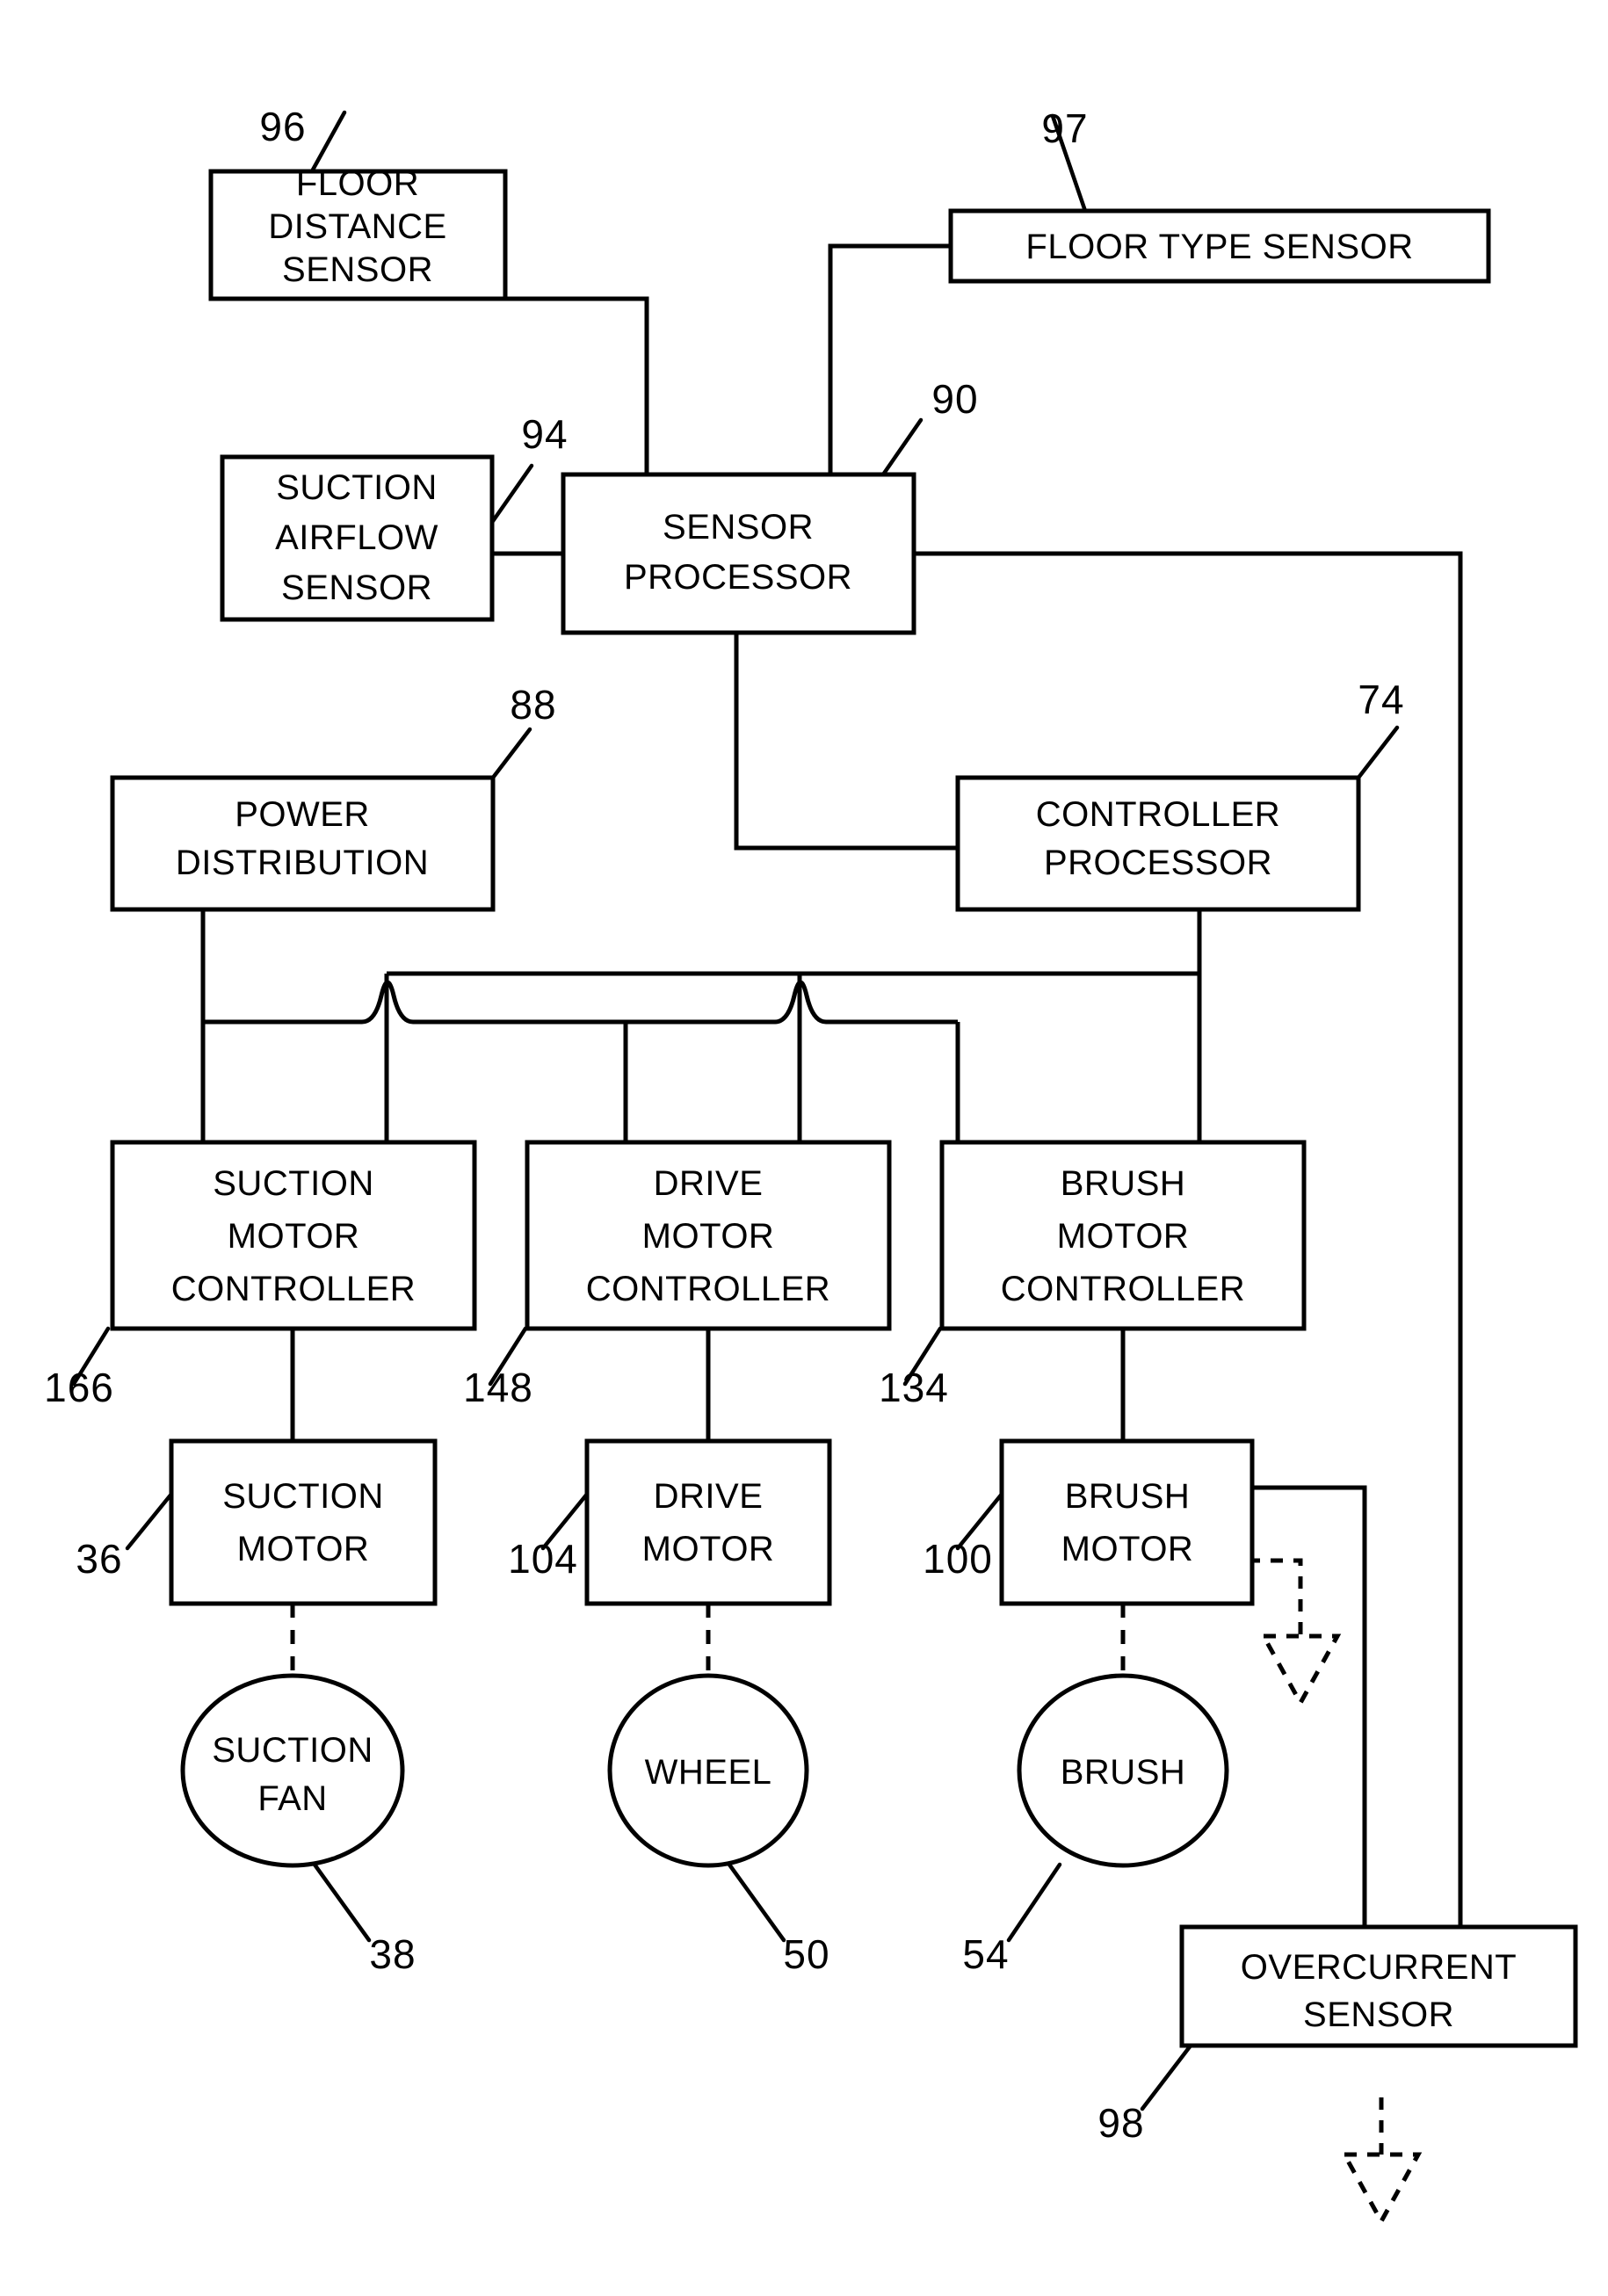 Image resolution: width=1608 pixels, height=2296 pixels. What do you see at coordinates (708, 1289) in the screenshot?
I see `drive-motor-controller-label-2: CONTROLLER` at bounding box center [708, 1289].